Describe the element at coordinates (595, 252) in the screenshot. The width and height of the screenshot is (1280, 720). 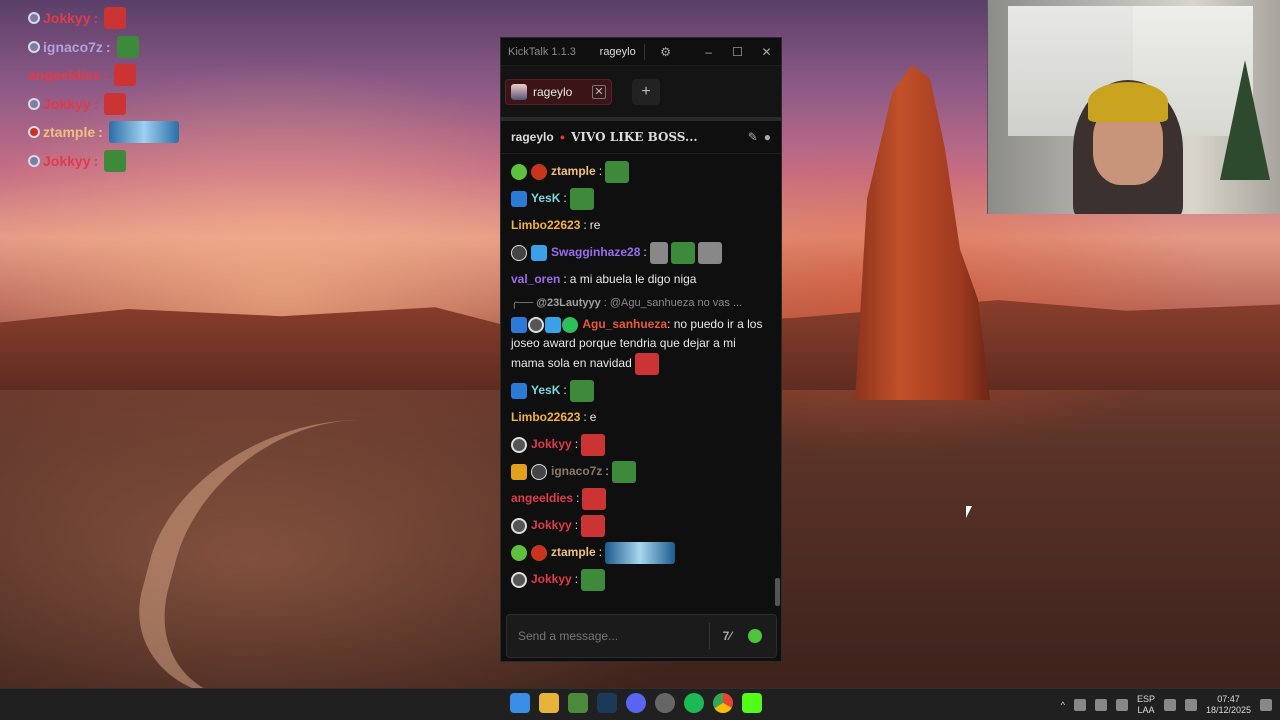
I see `username: Swagginhaze28` at that location.